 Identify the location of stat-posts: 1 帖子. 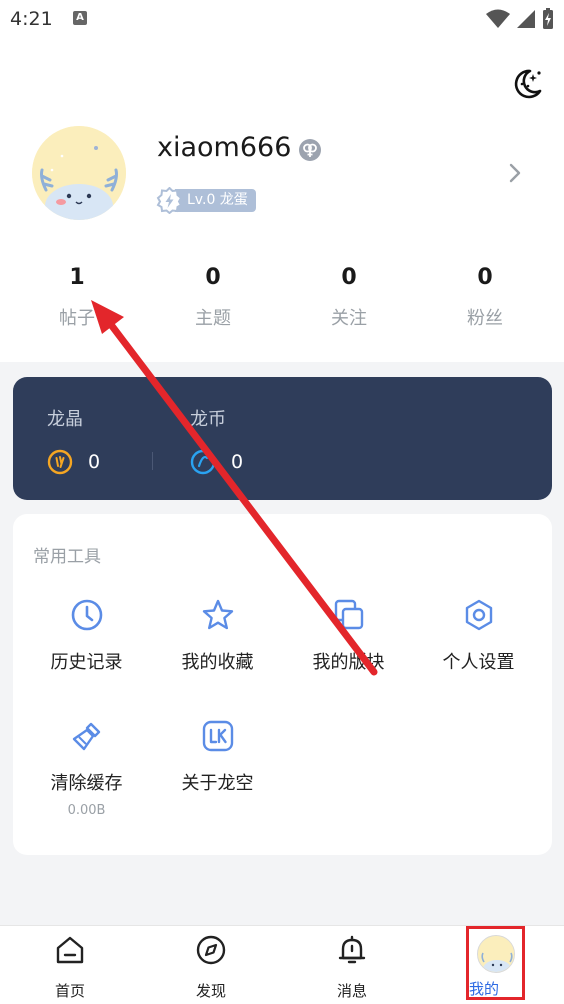
(77, 296).